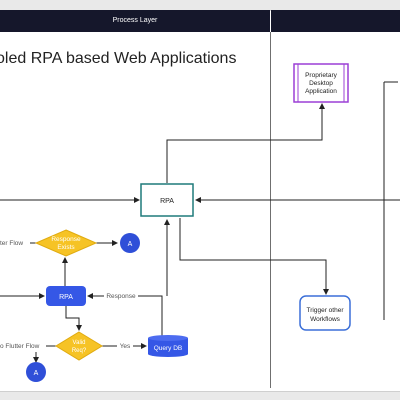  I want to click on edge-label-flow-top: ter Flow, so click(11, 243).